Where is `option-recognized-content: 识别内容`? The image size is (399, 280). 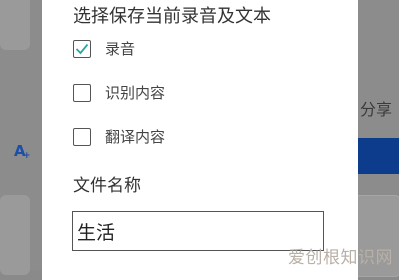
option-recognized-content: 识别内容 is located at coordinates (119, 92).